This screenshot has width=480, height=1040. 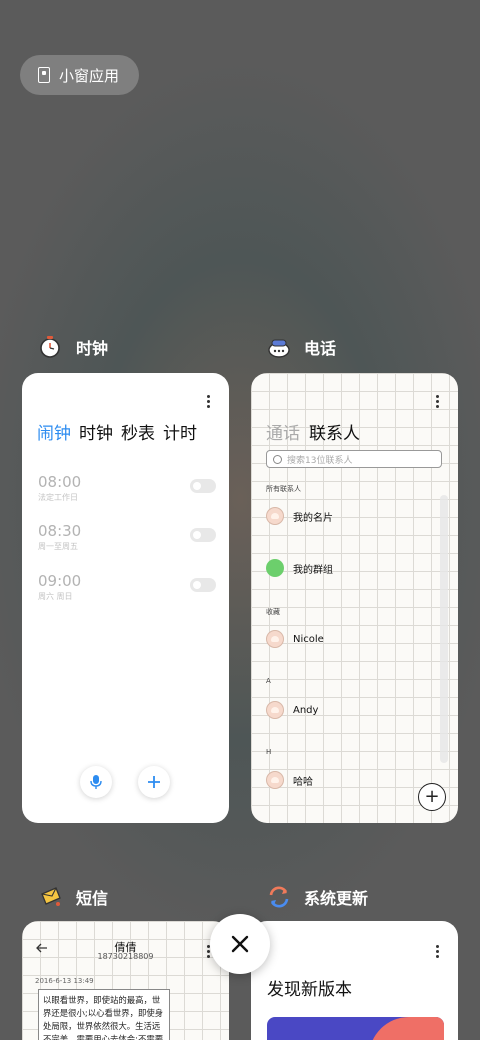 I want to click on close-icon, so click(x=240, y=944).